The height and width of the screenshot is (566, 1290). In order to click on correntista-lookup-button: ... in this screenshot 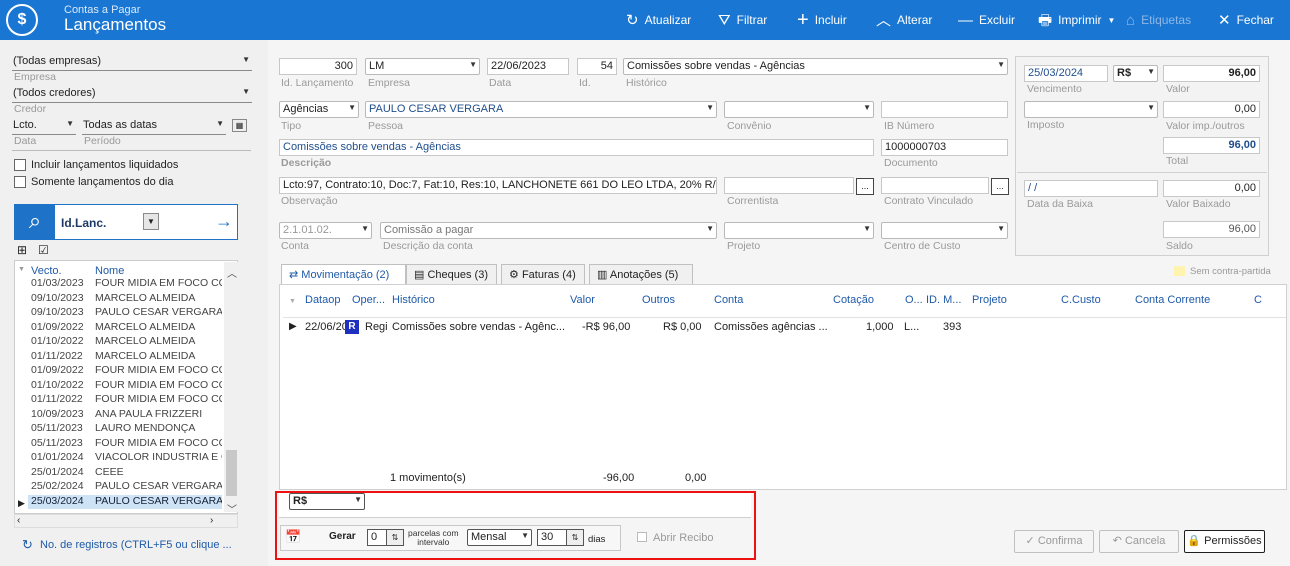, I will do `click(865, 186)`.